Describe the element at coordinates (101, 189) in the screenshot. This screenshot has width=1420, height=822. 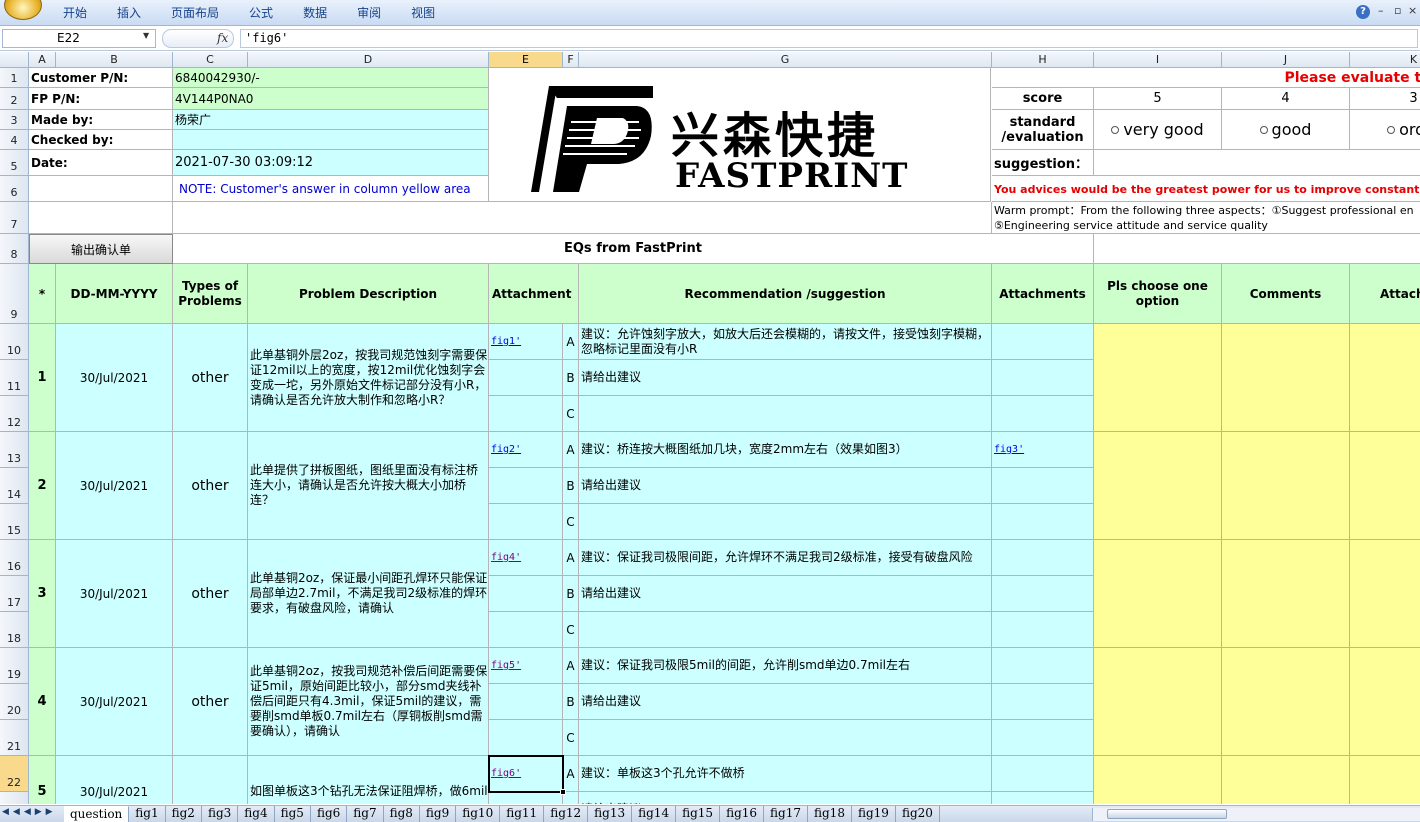
I see `blank-cell` at that location.